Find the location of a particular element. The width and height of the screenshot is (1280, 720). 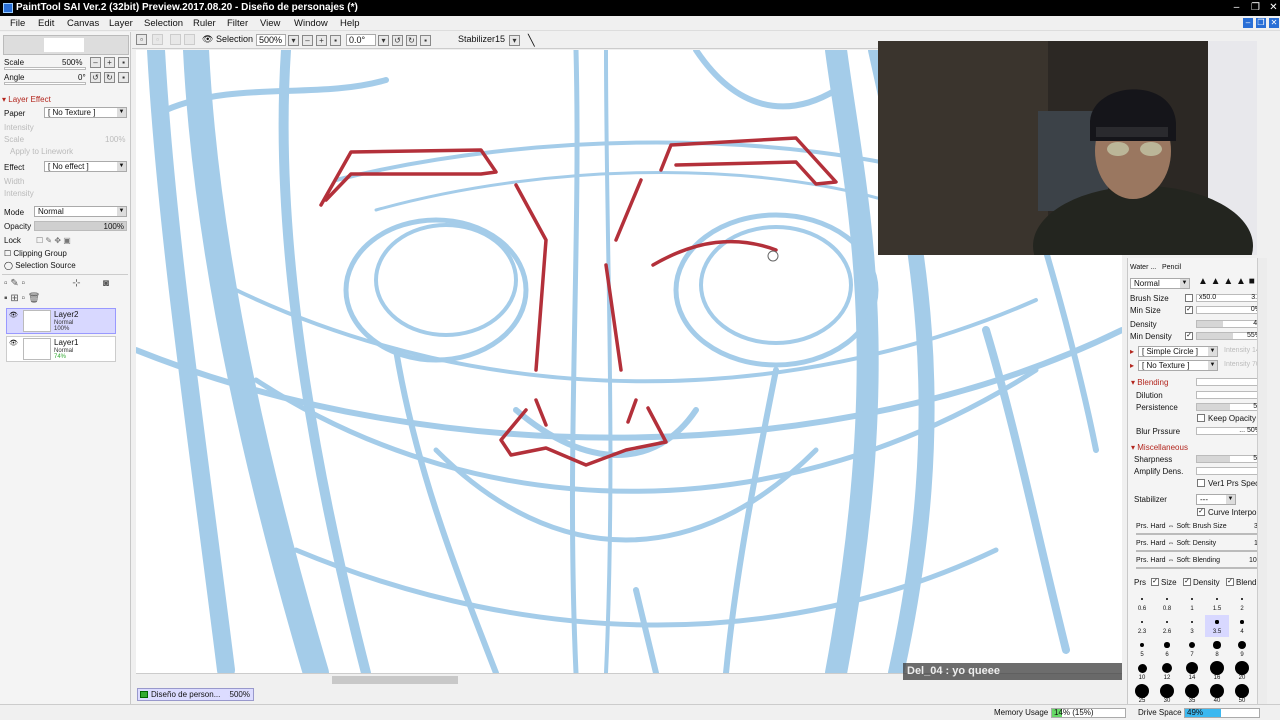

prs-density-check: ✓ is located at coordinates (1187, 582).